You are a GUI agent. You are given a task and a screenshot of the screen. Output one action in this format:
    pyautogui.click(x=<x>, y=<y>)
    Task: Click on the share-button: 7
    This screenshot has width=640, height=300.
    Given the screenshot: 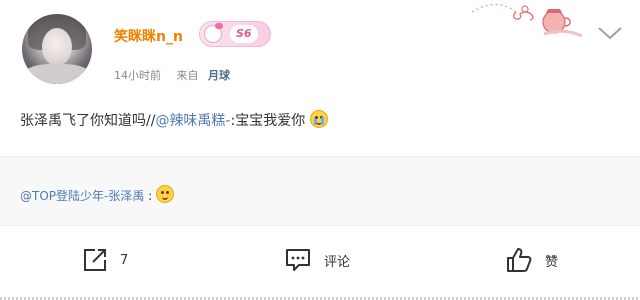 What is the action you would take?
    pyautogui.click(x=105, y=260)
    